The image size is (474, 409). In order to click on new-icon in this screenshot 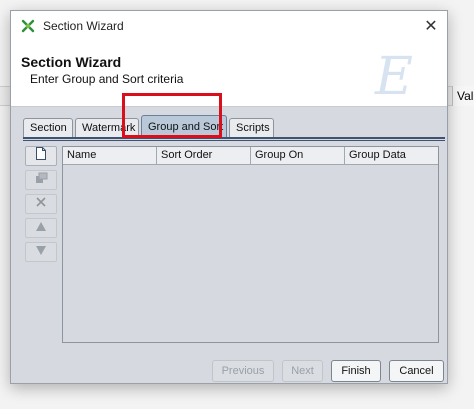, I will do `click(41, 156)`.